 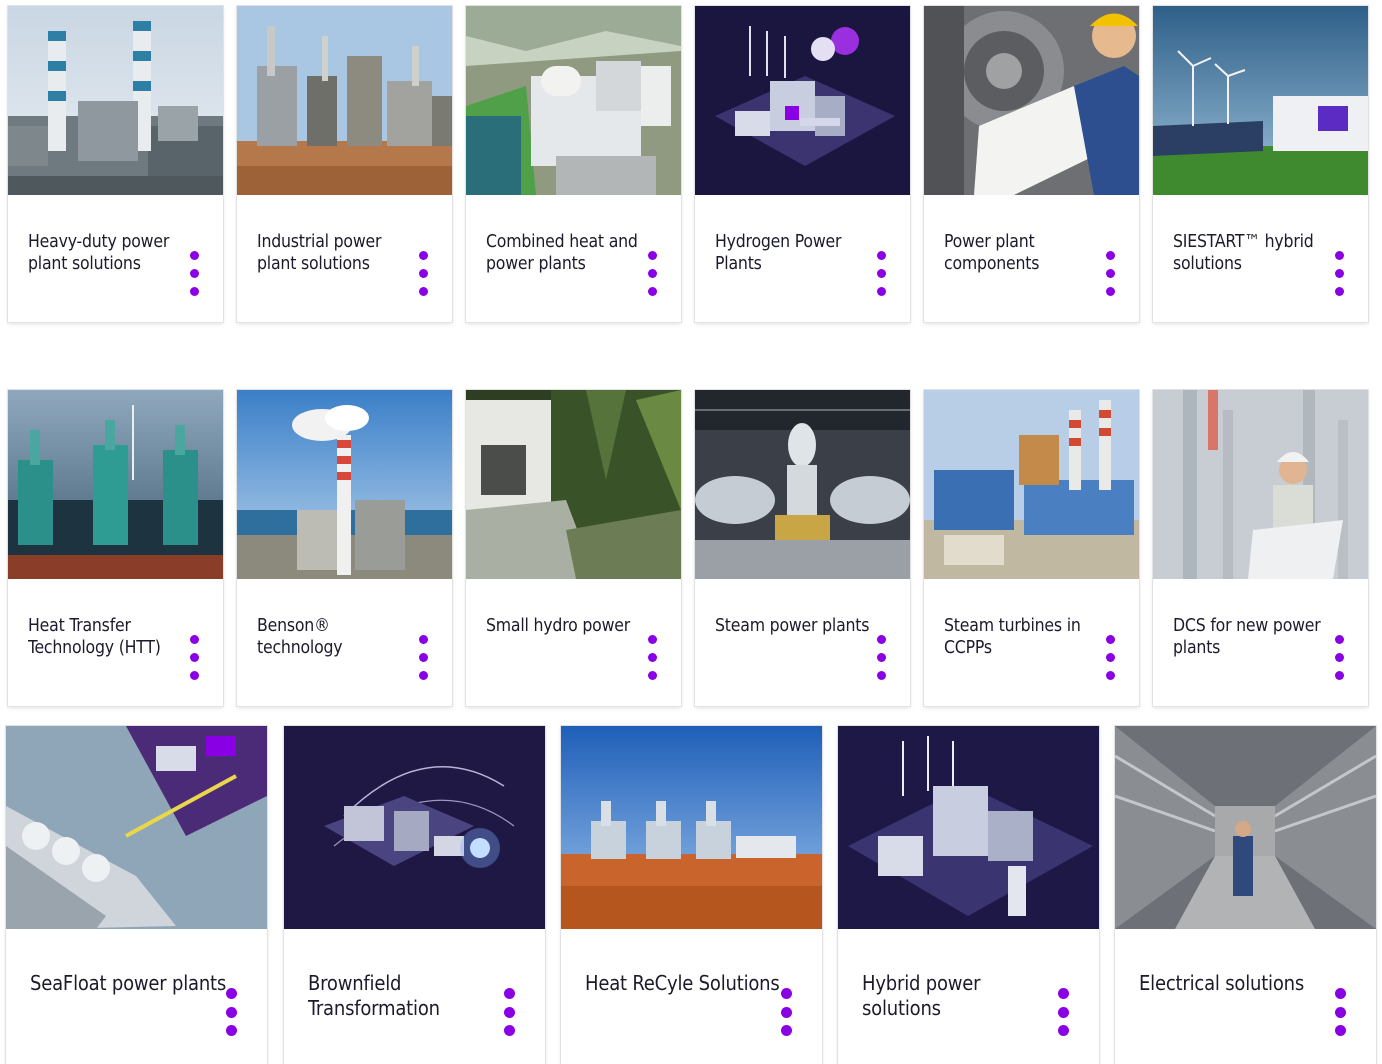 I want to click on industrial-plant-image, so click(x=344, y=100).